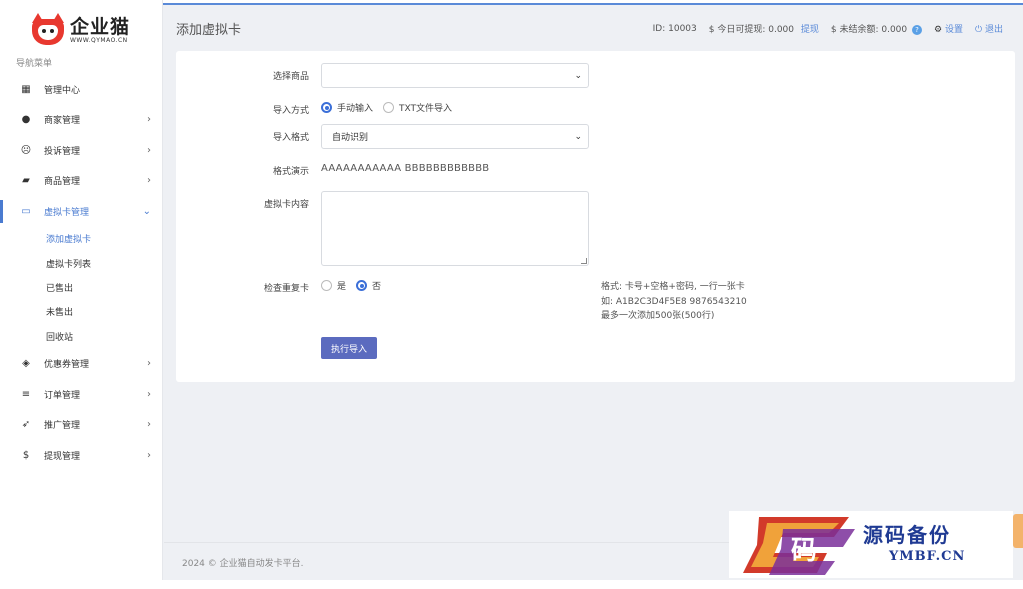  Describe the element at coordinates (26, 455) in the screenshot. I see `dollar-icon: $` at that location.